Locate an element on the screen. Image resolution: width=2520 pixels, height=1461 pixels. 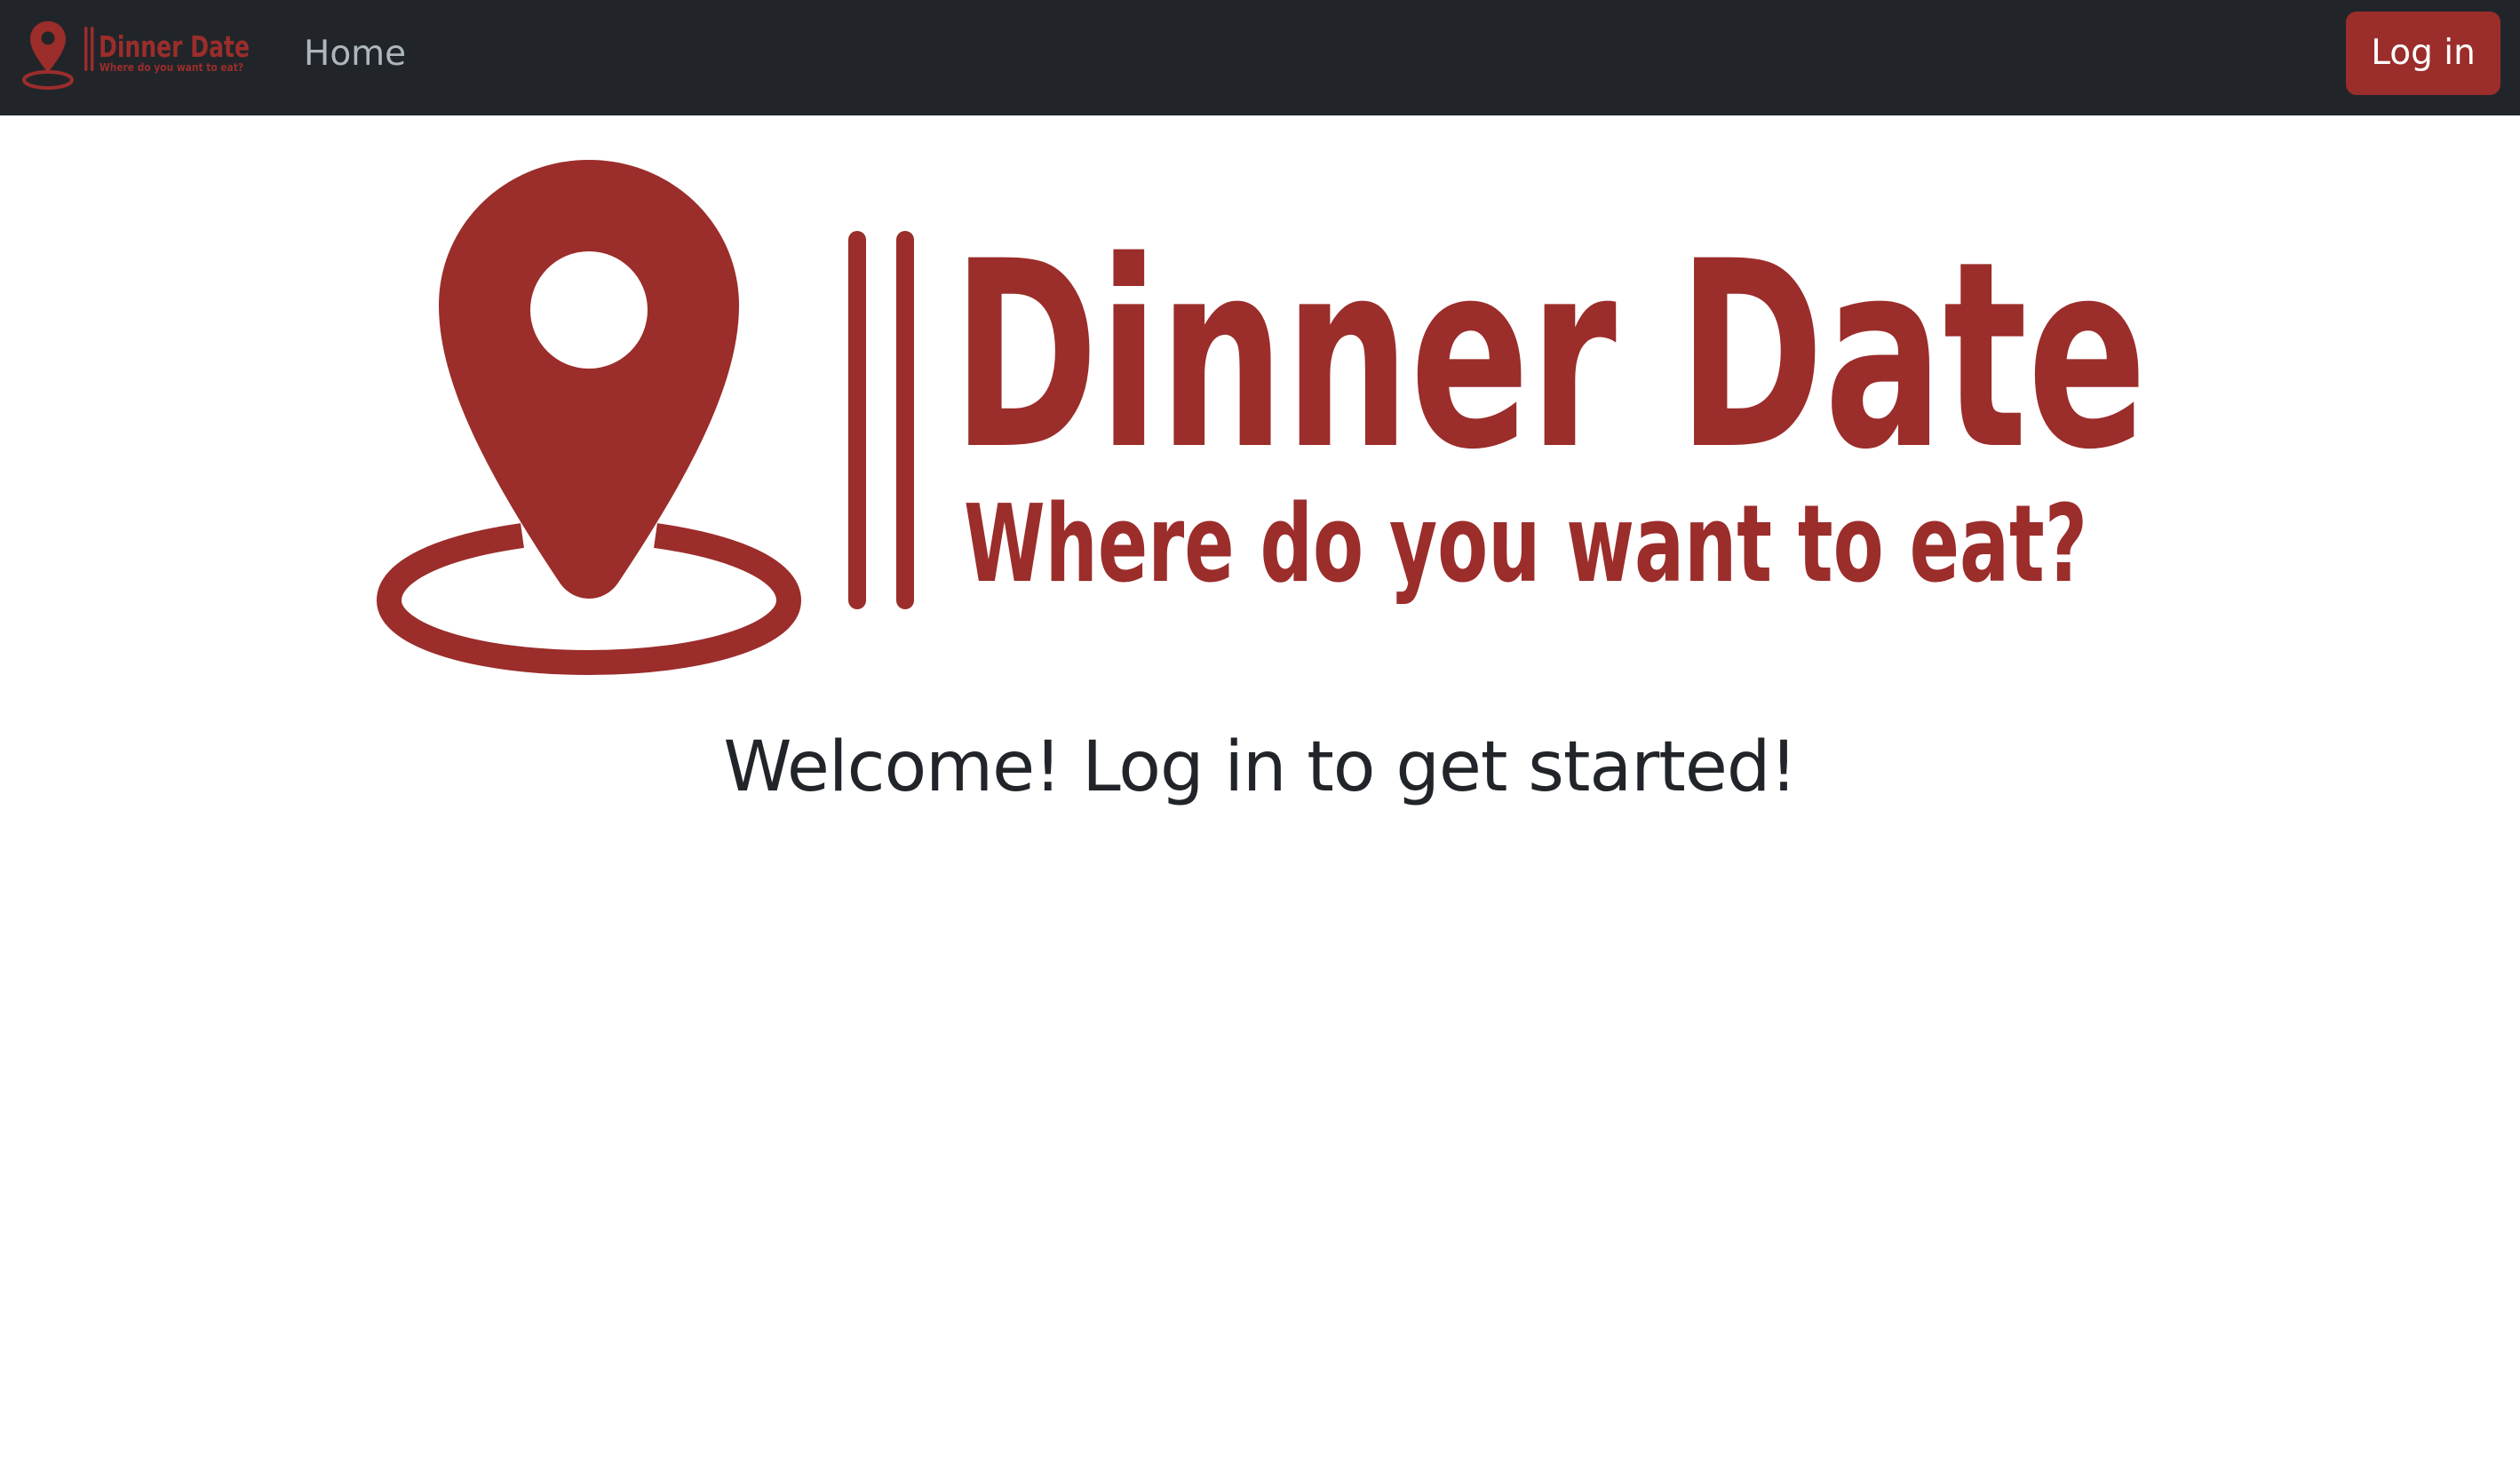
logo-tagline: Where do you want to eat? is located at coordinates (1525, 545).